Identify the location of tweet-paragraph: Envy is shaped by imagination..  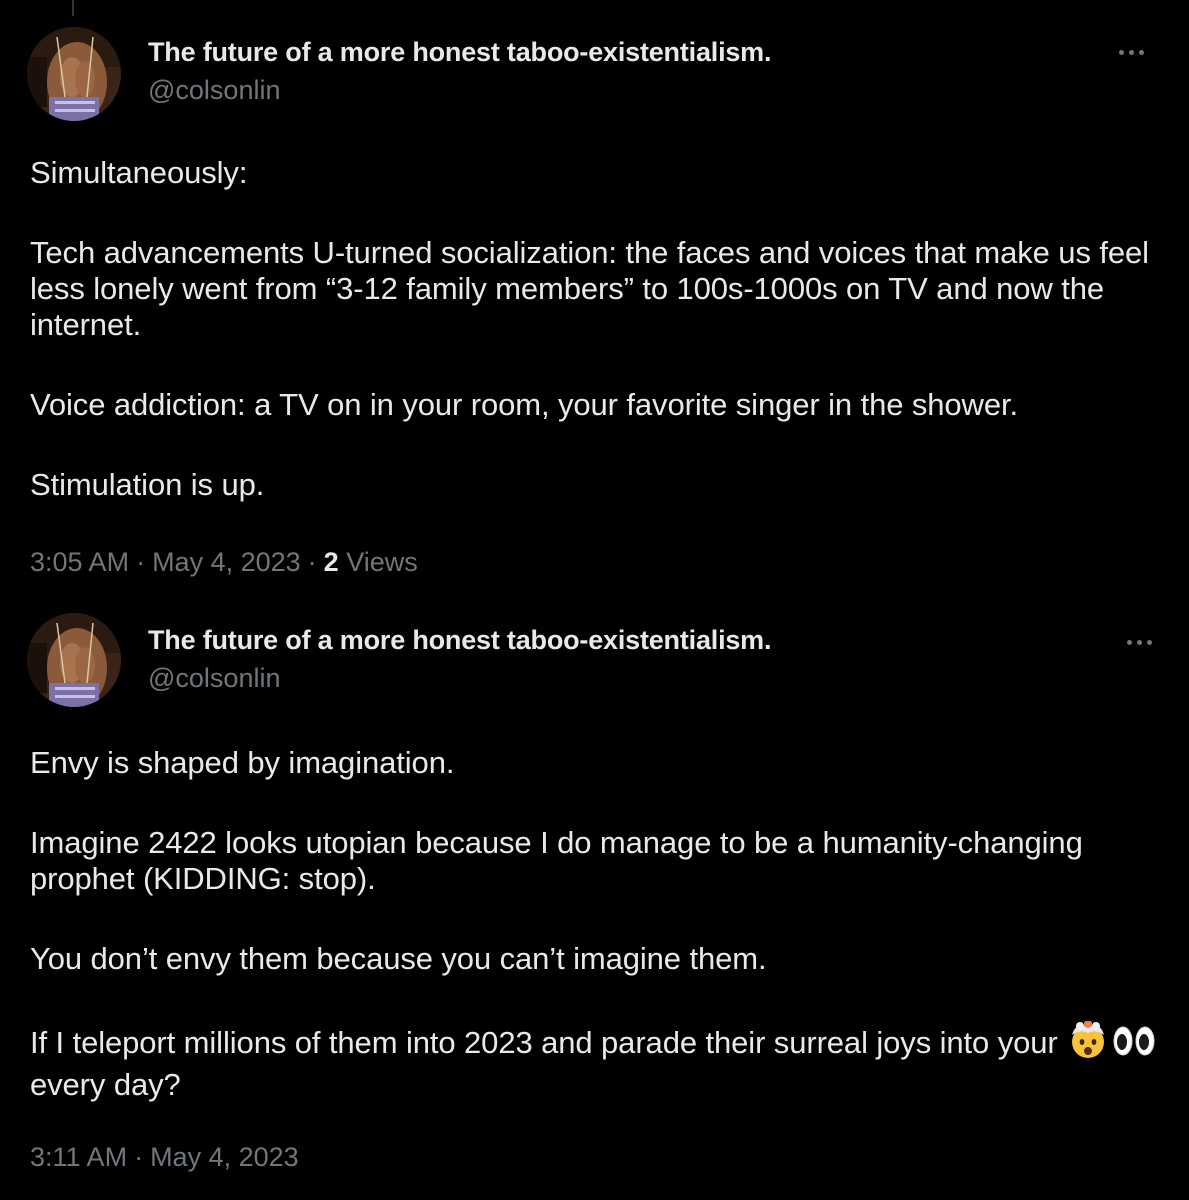
(242, 762).